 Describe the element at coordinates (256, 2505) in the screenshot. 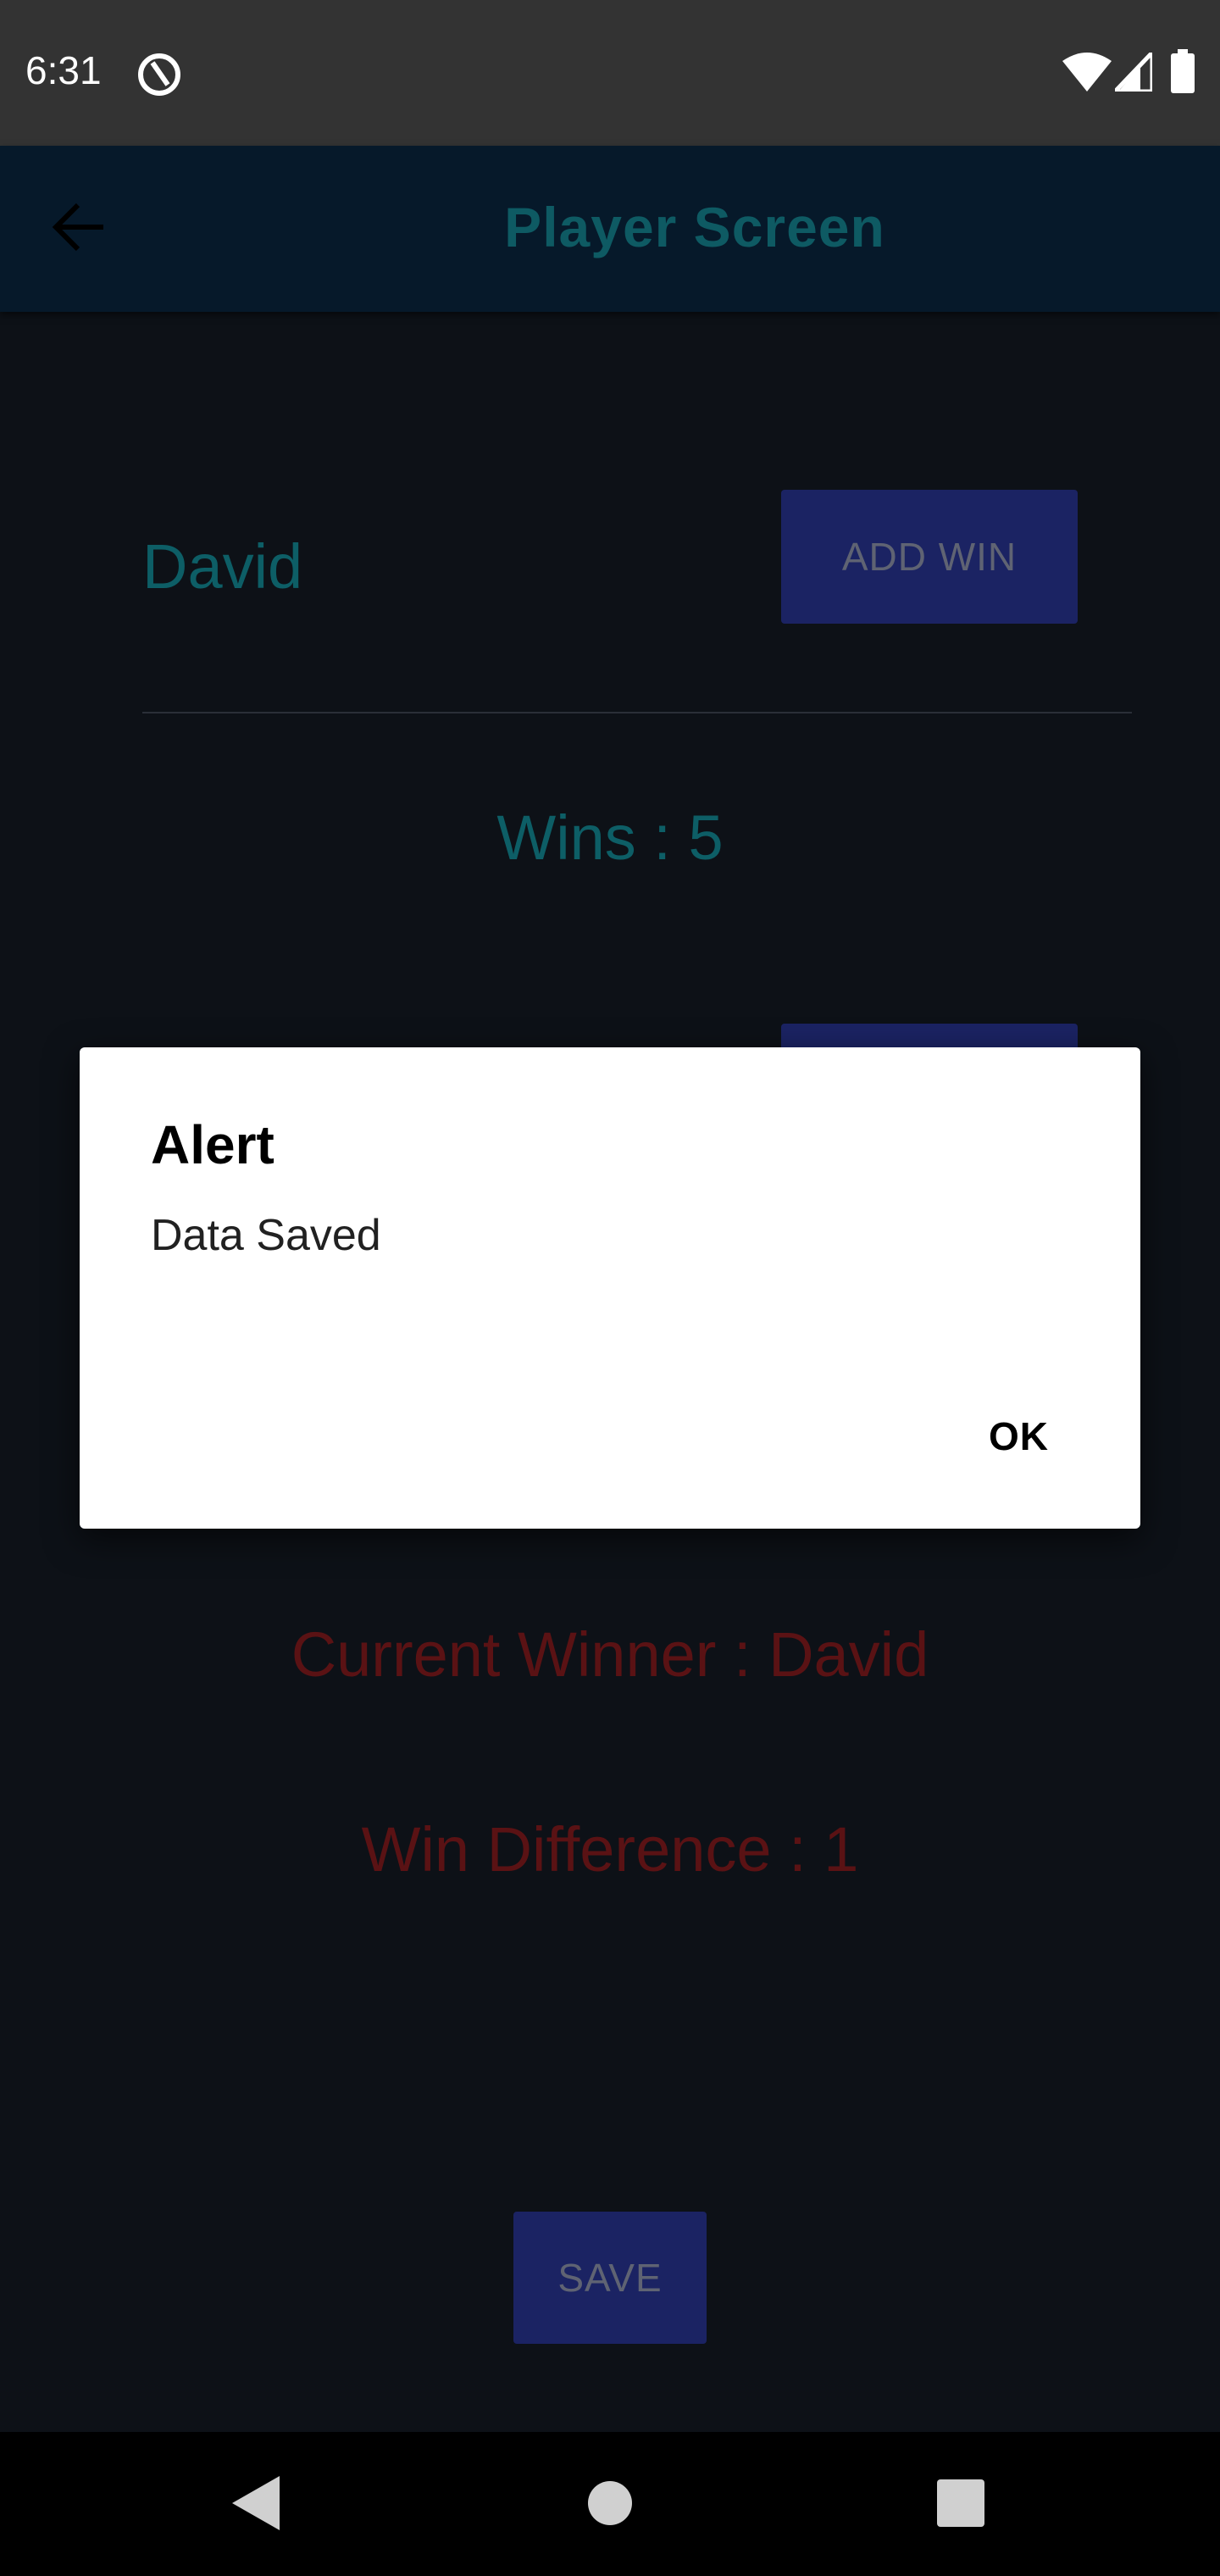

I see `back-triangle-icon` at that location.